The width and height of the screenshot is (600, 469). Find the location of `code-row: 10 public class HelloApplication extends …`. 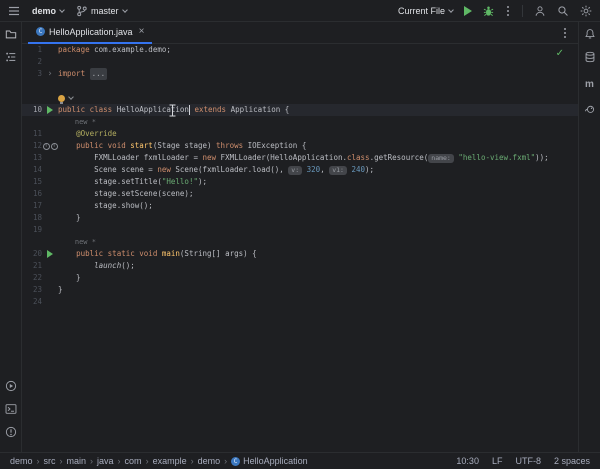

code-row: 10 public class HelloApplication extends … is located at coordinates (300, 110).